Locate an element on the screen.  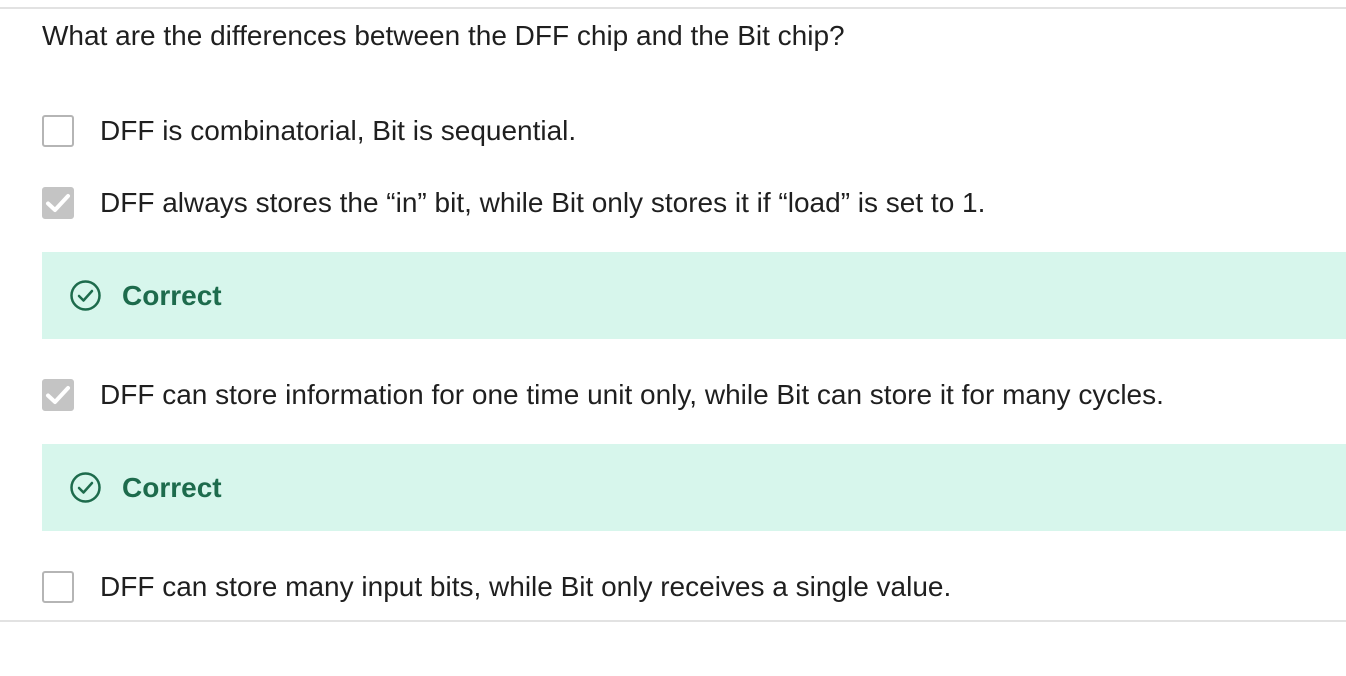
answer-option-label: DFF is combinatorial, Bit is sequential. is located at coordinates (338, 130).